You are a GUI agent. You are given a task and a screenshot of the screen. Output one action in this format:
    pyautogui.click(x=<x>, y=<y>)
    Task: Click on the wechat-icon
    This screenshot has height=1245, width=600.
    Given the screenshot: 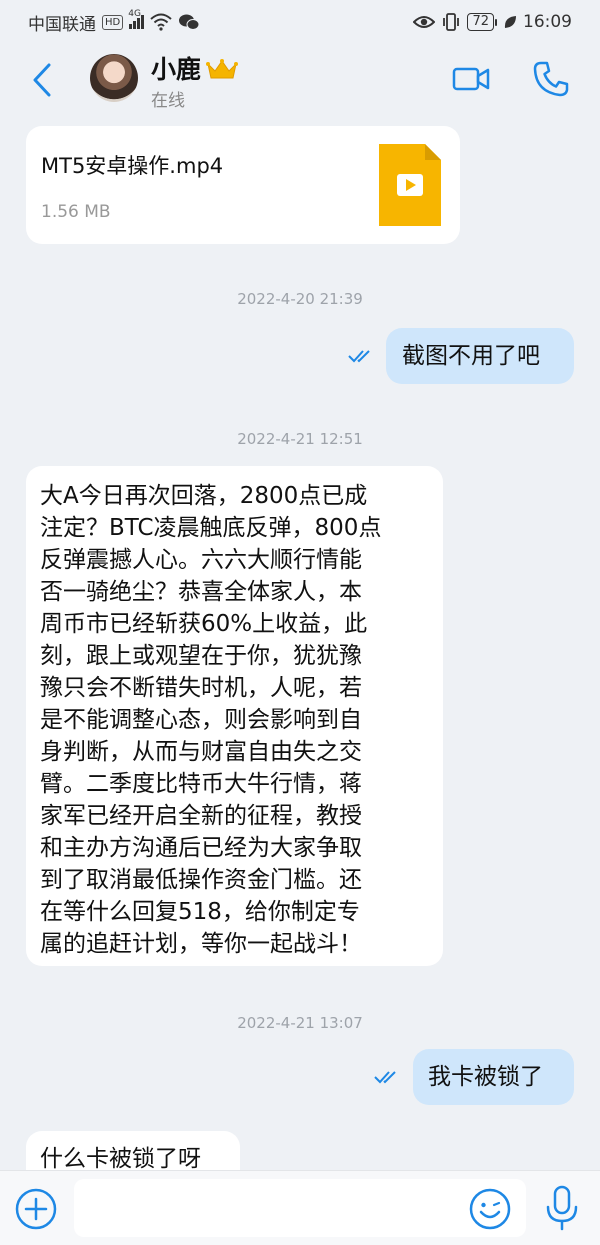 What is the action you would take?
    pyautogui.click(x=189, y=22)
    